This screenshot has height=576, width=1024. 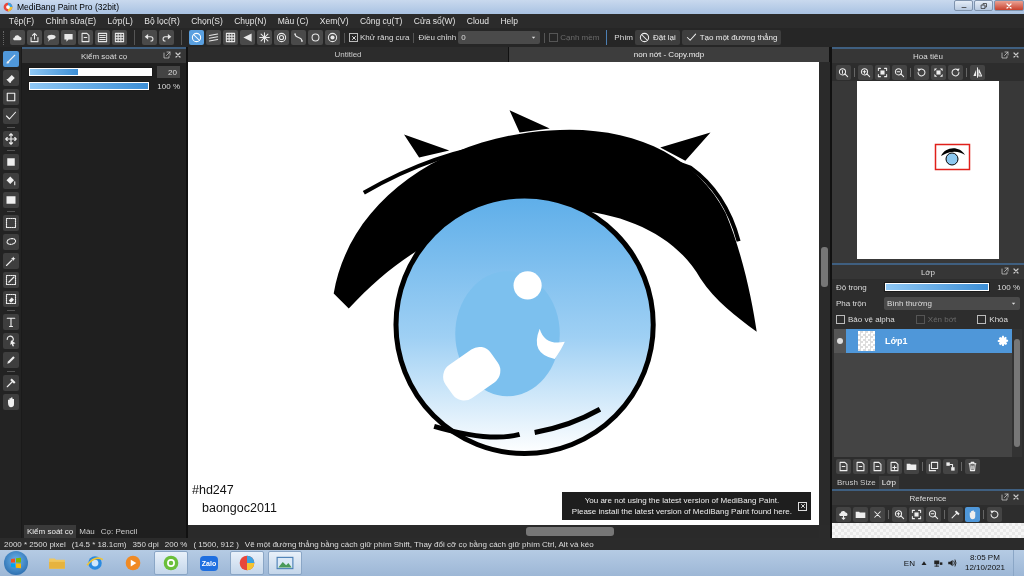 What do you see at coordinates (657, 37) in the screenshot?
I see `reset-button: Đặt lại` at bounding box center [657, 37].